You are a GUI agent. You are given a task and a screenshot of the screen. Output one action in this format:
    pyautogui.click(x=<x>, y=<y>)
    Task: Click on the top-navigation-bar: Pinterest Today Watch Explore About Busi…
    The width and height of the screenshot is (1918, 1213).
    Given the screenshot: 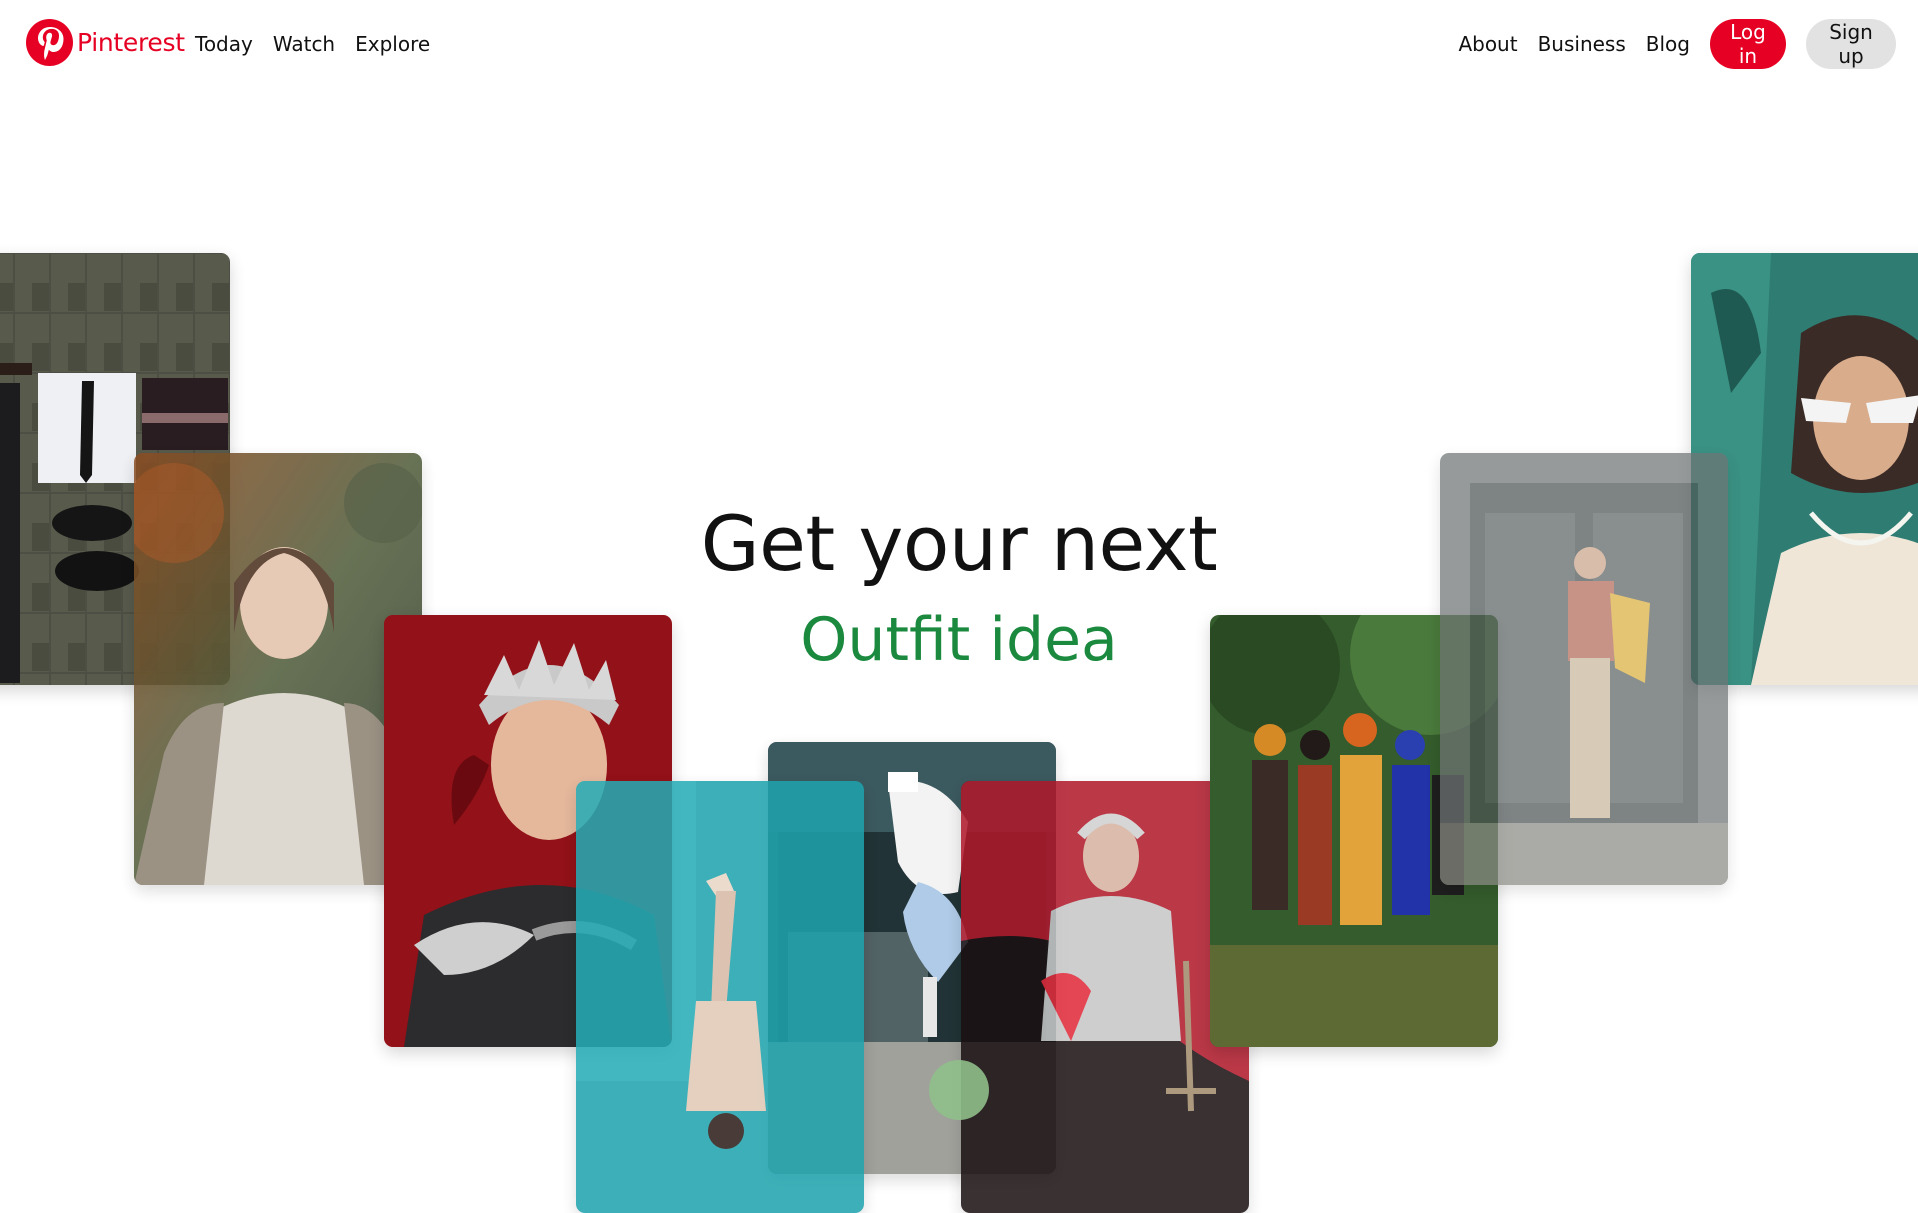 What is the action you would take?
    pyautogui.click(x=959, y=44)
    